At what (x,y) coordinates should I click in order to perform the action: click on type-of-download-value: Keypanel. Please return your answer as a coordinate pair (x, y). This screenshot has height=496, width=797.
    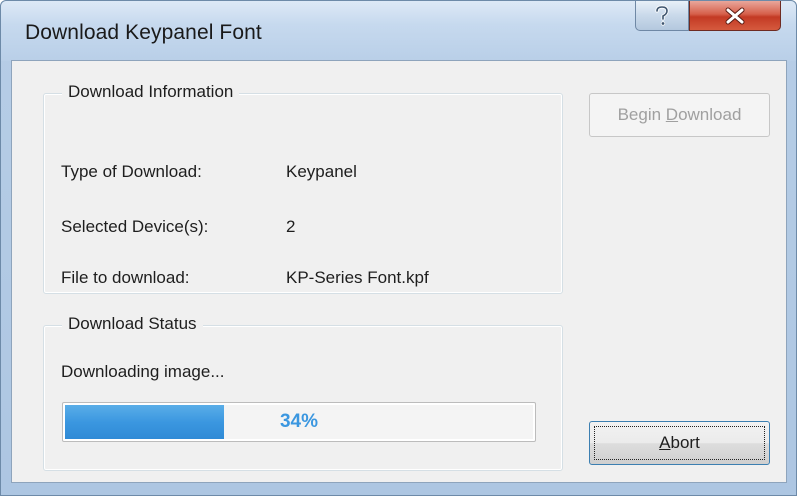
    Looking at the image, I should click on (321, 171).